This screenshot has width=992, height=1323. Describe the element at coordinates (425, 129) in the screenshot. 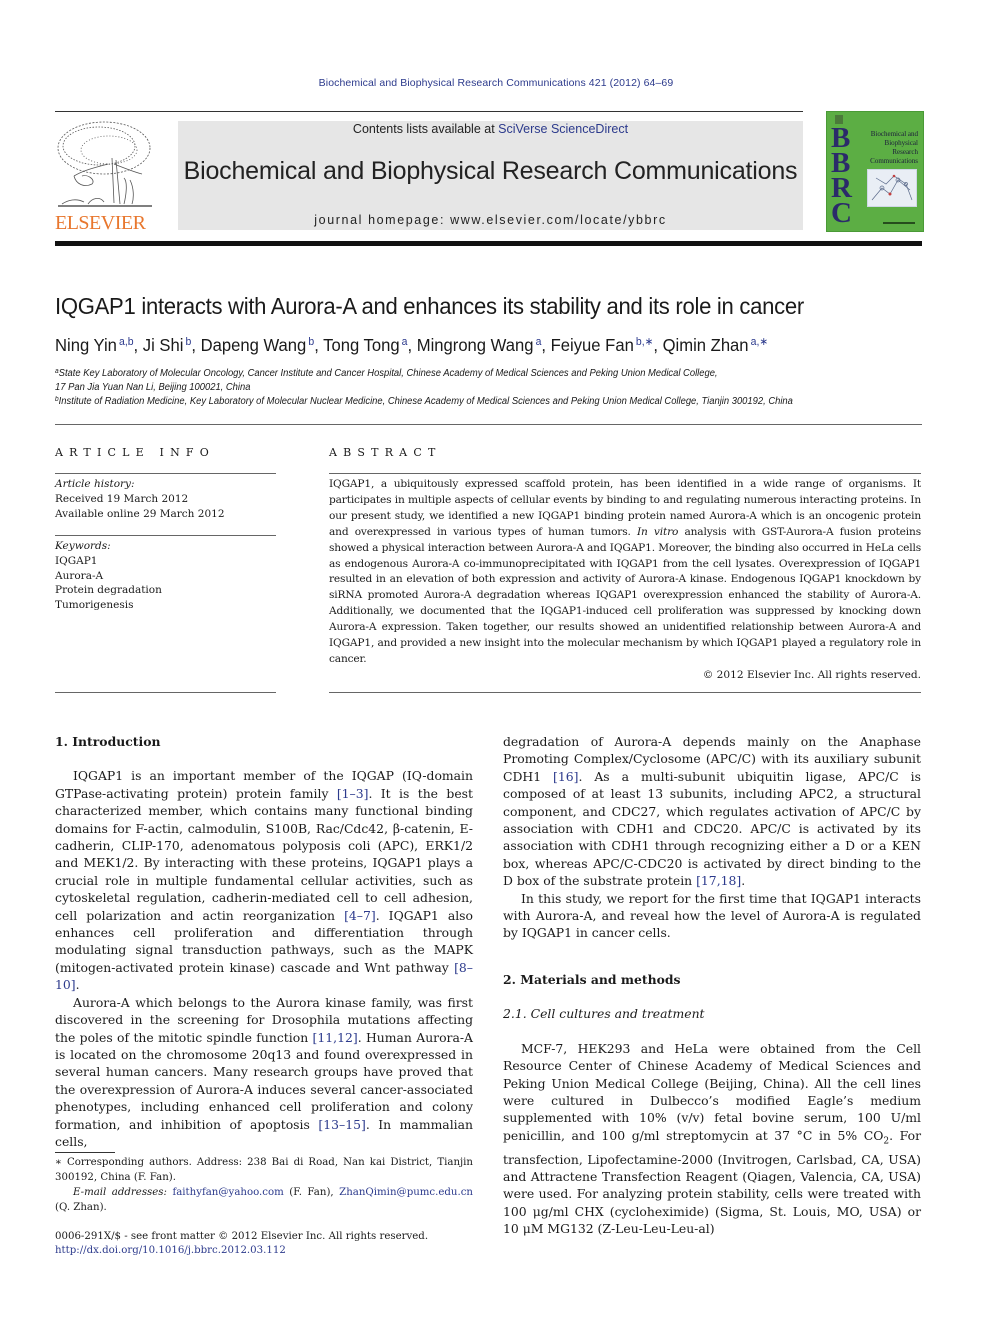

I see `contents-prefix: Contents lists available at` at that location.